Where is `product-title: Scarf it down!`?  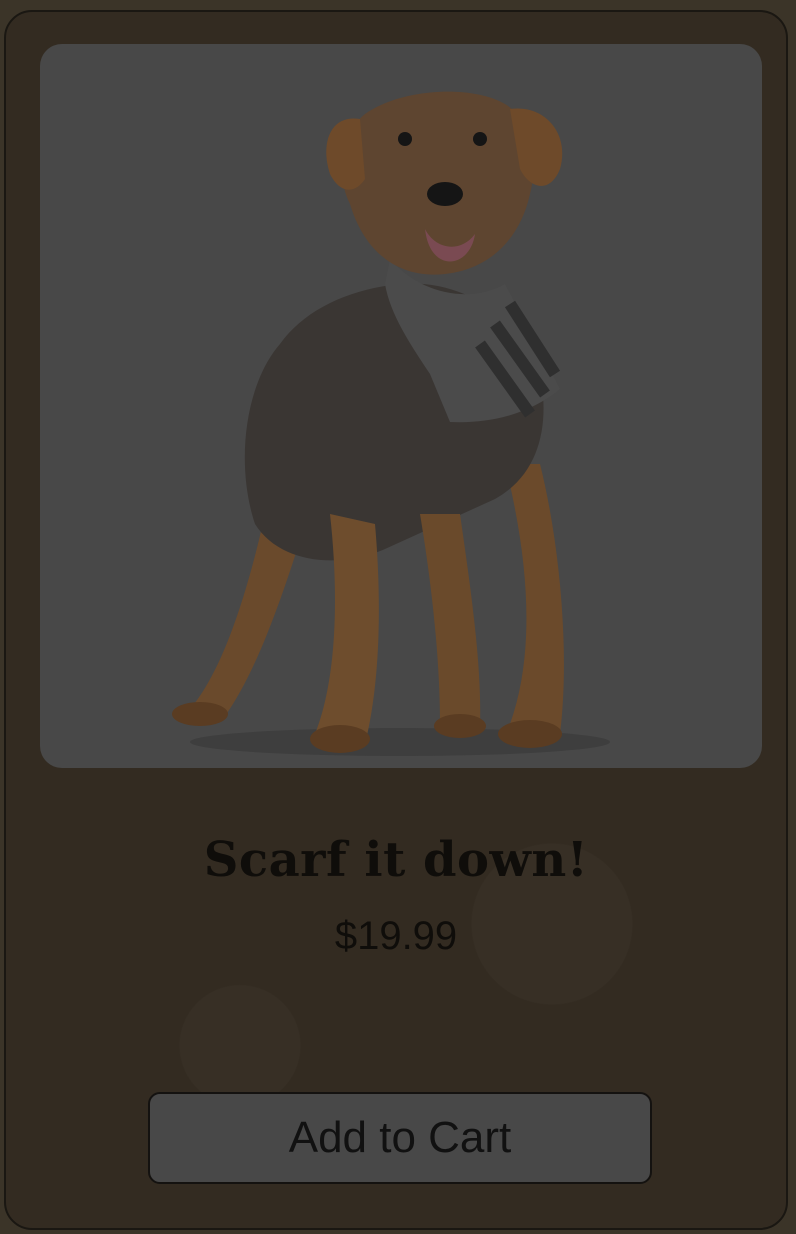
product-title: Scarf it down! is located at coordinates (396, 860).